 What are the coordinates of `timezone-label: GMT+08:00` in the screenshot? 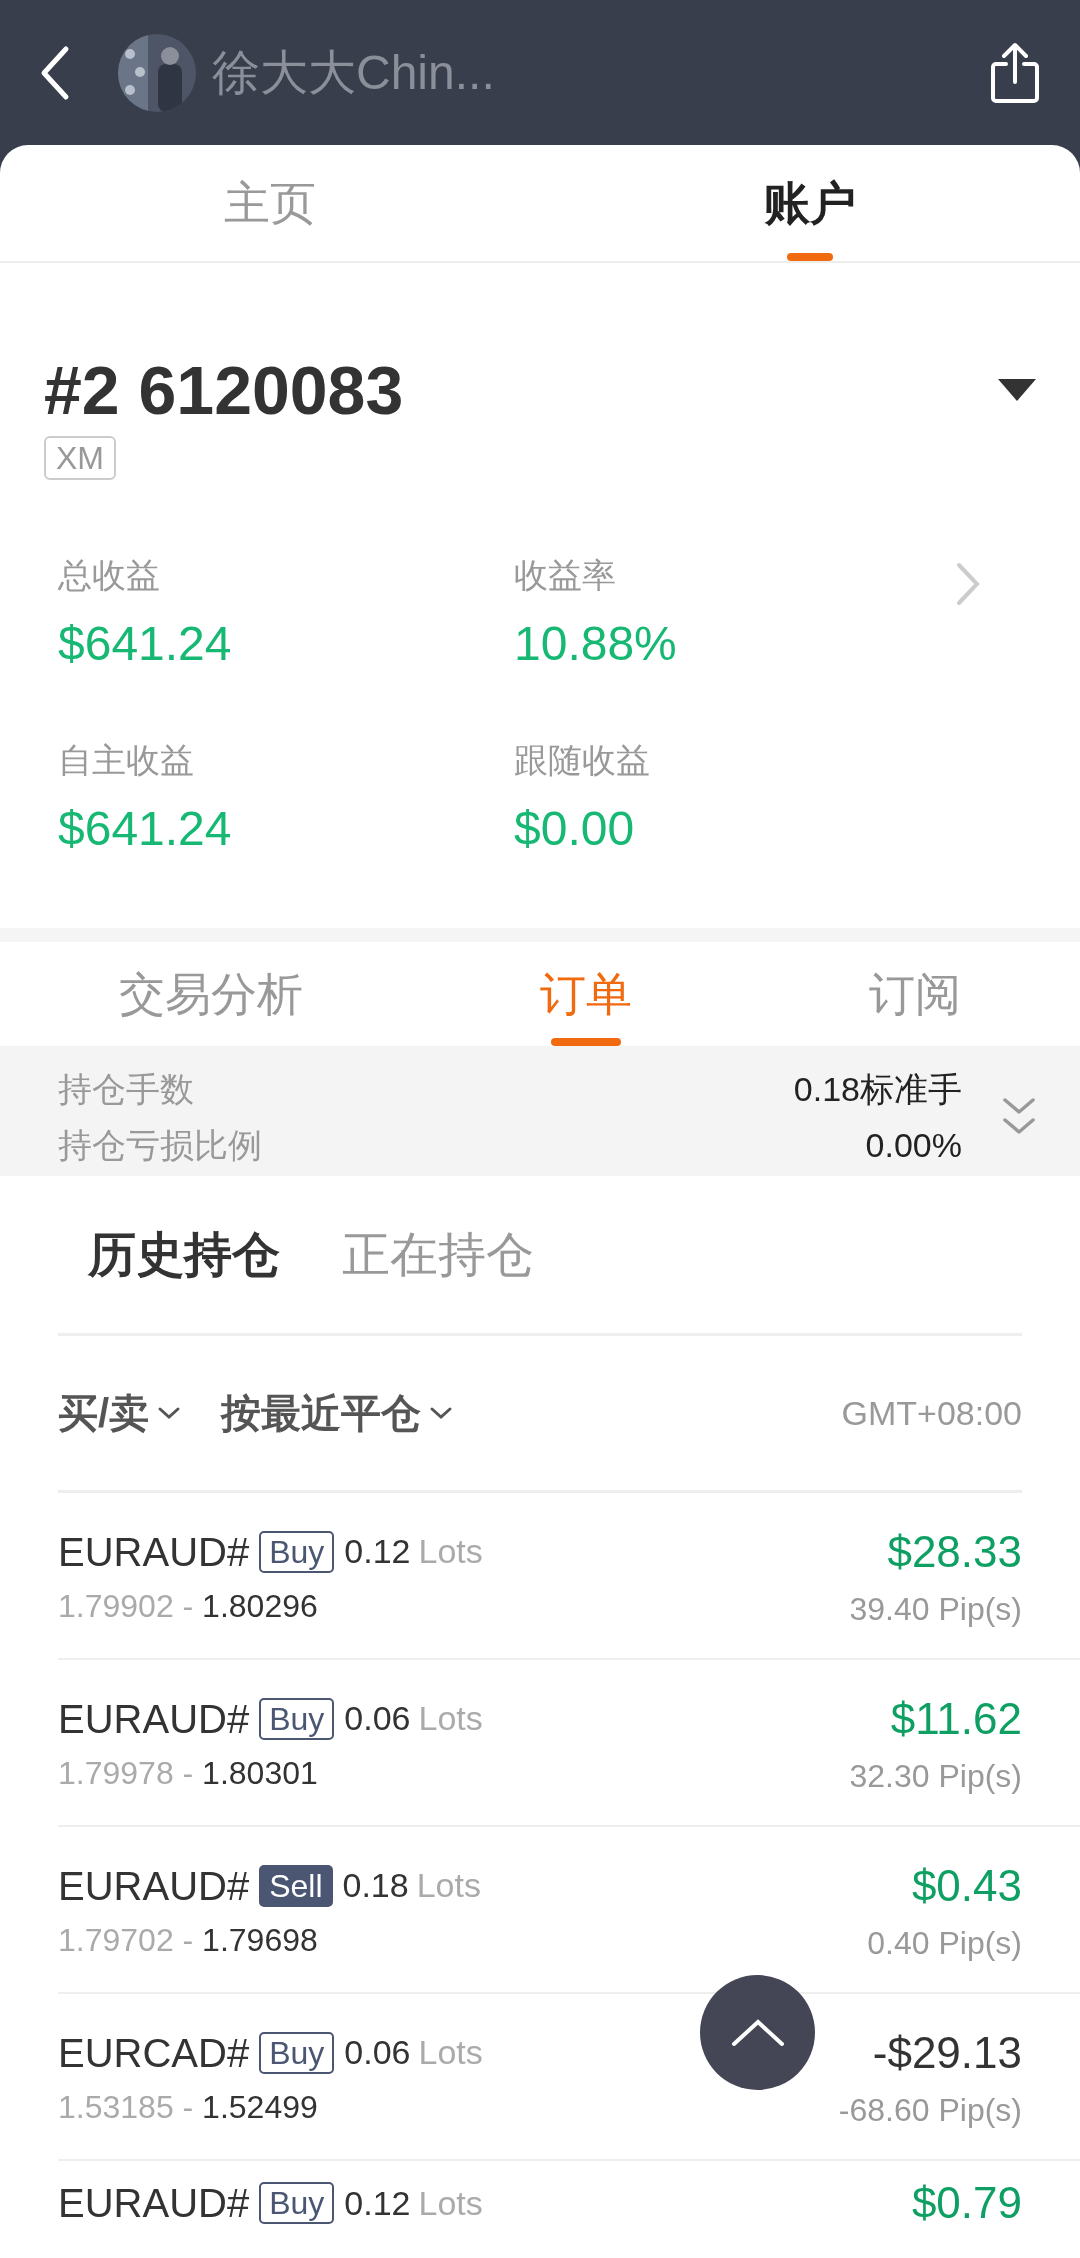 It's located at (931, 1413).